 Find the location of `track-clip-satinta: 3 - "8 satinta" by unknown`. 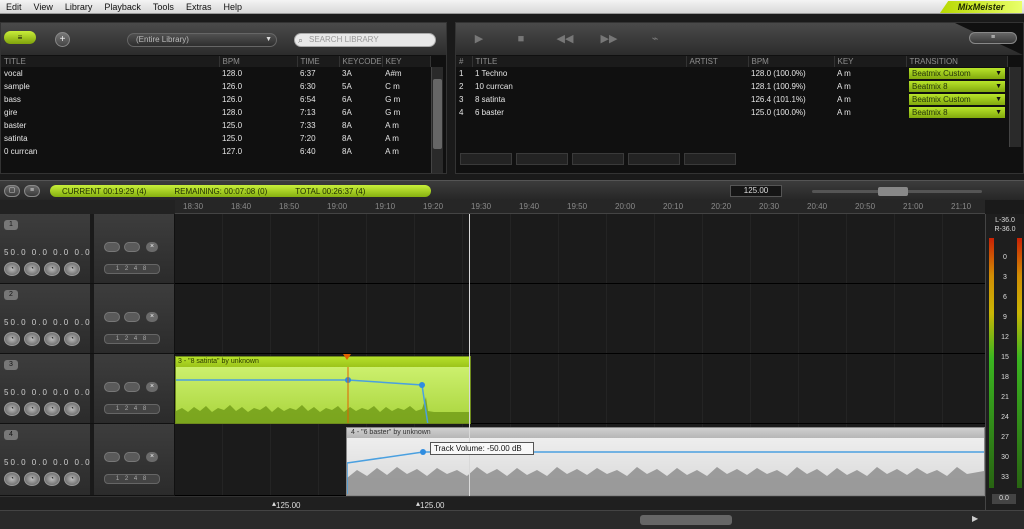

track-clip-satinta: 3 - "8 satinta" by unknown is located at coordinates (323, 390).